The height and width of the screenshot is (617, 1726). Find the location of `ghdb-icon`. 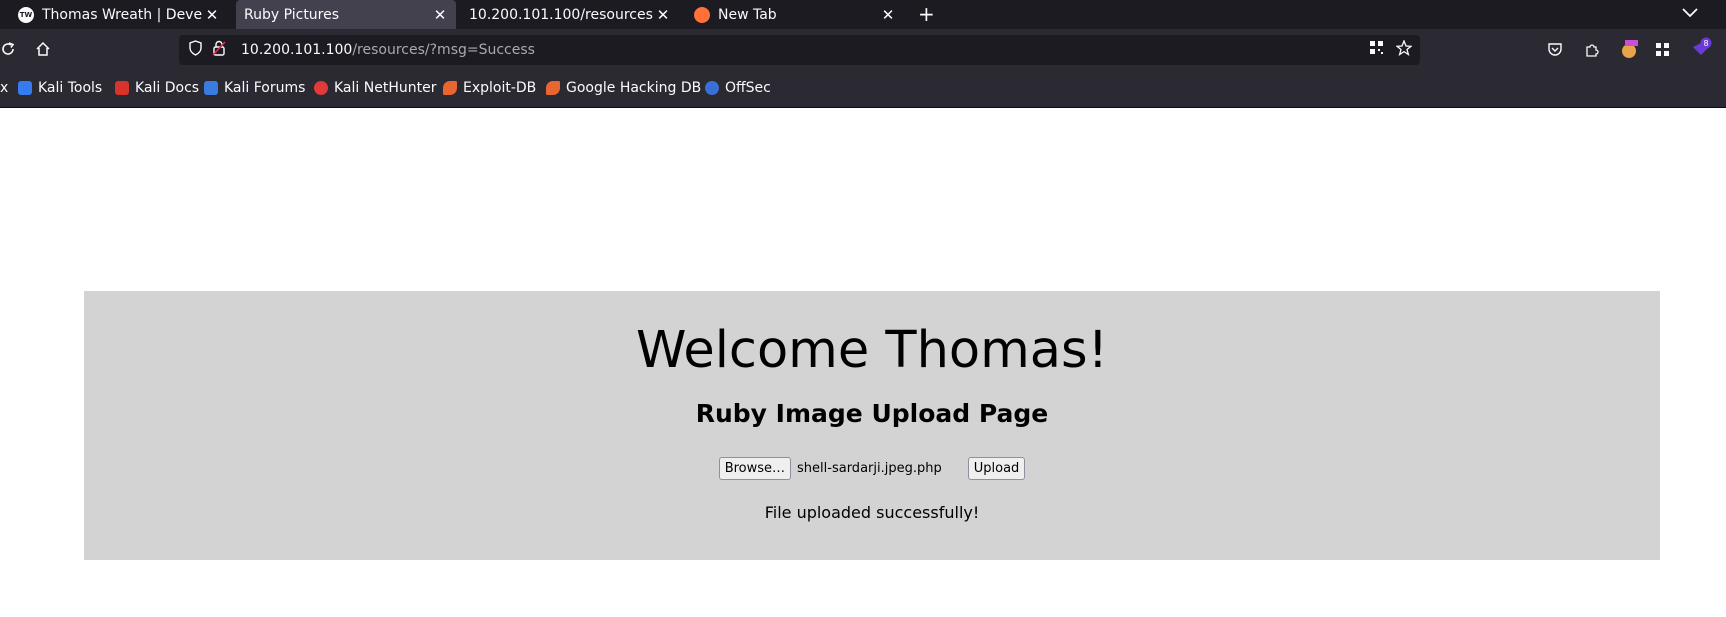

ghdb-icon is located at coordinates (553, 88).